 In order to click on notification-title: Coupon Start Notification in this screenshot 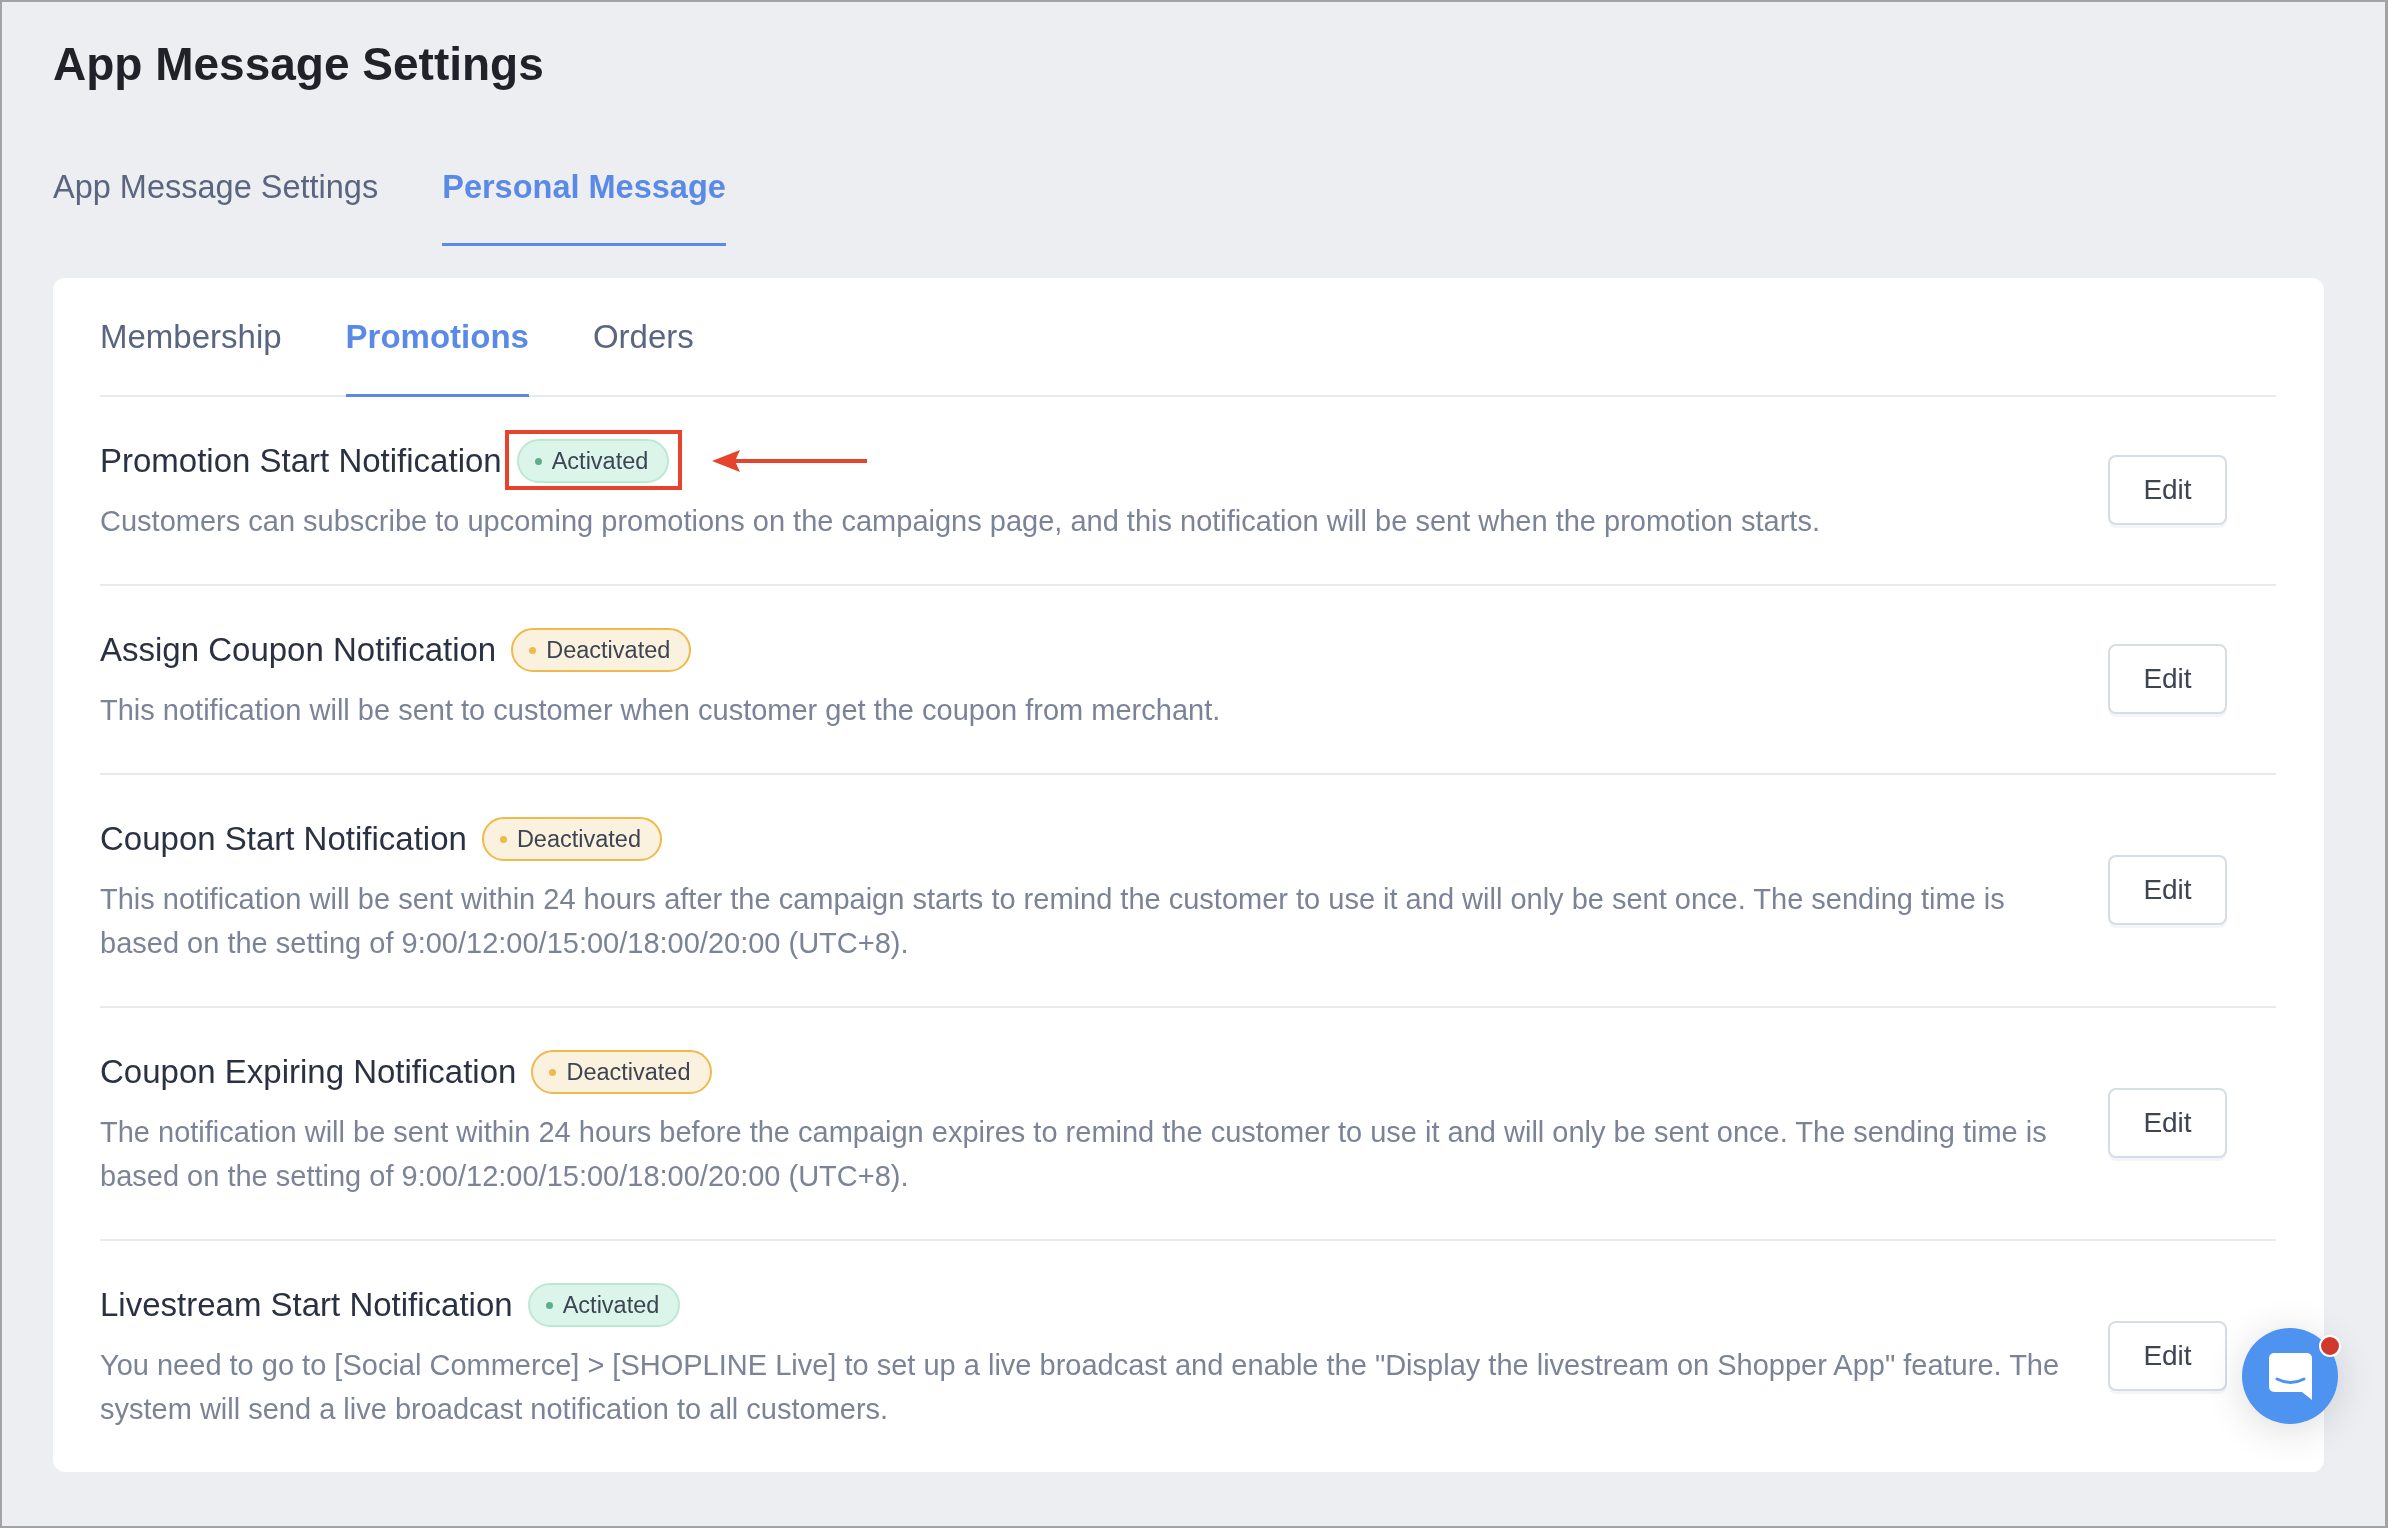, I will do `click(283, 839)`.